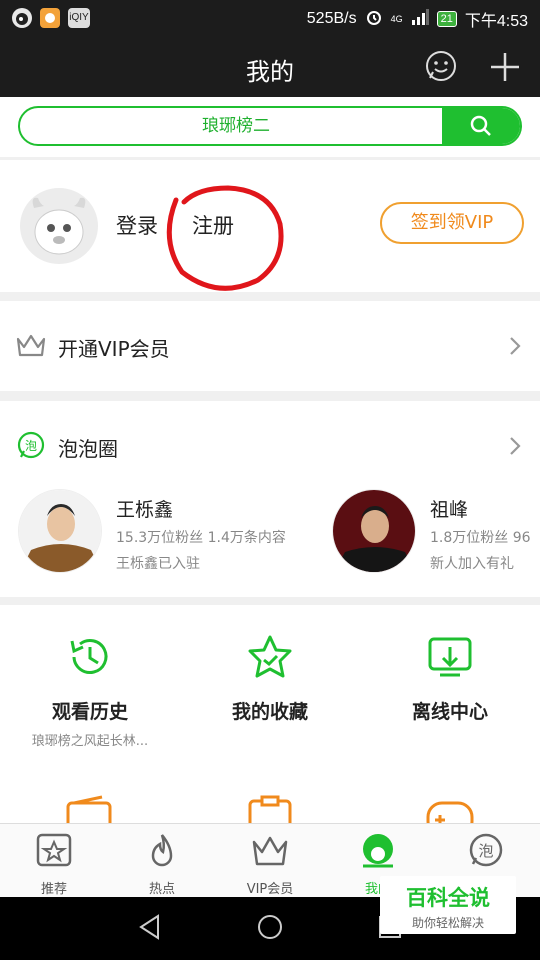 The width and height of the screenshot is (540, 960). Describe the element at coordinates (89, 712) in the screenshot. I see `tool-title: 观看历史` at that location.